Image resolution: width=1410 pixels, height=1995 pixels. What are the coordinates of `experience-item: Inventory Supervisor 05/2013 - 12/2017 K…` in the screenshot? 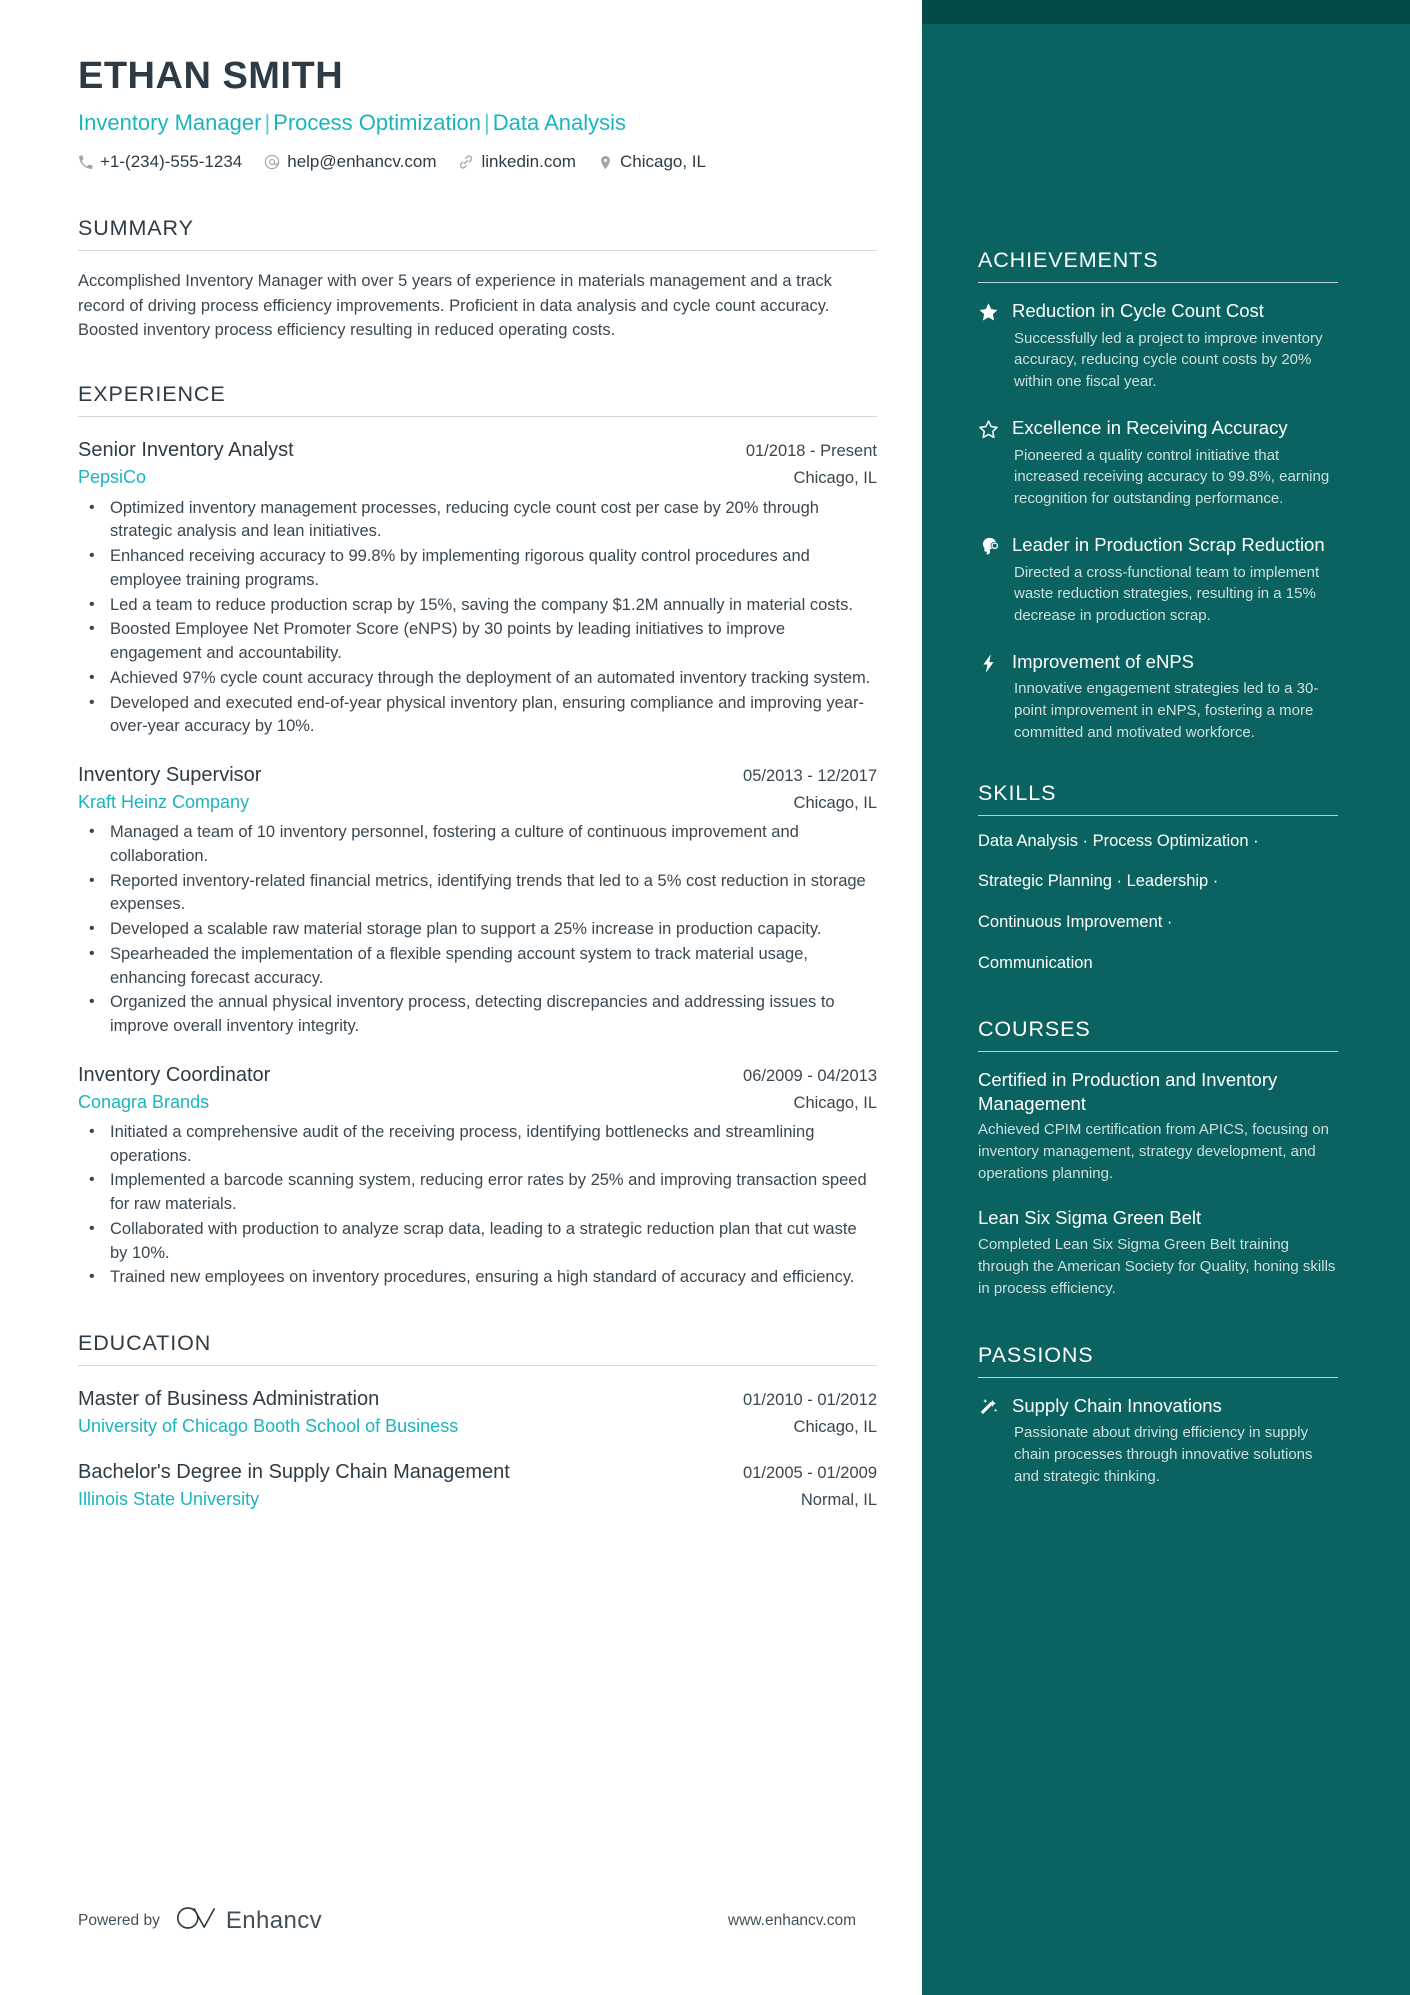 It's located at (477, 900).